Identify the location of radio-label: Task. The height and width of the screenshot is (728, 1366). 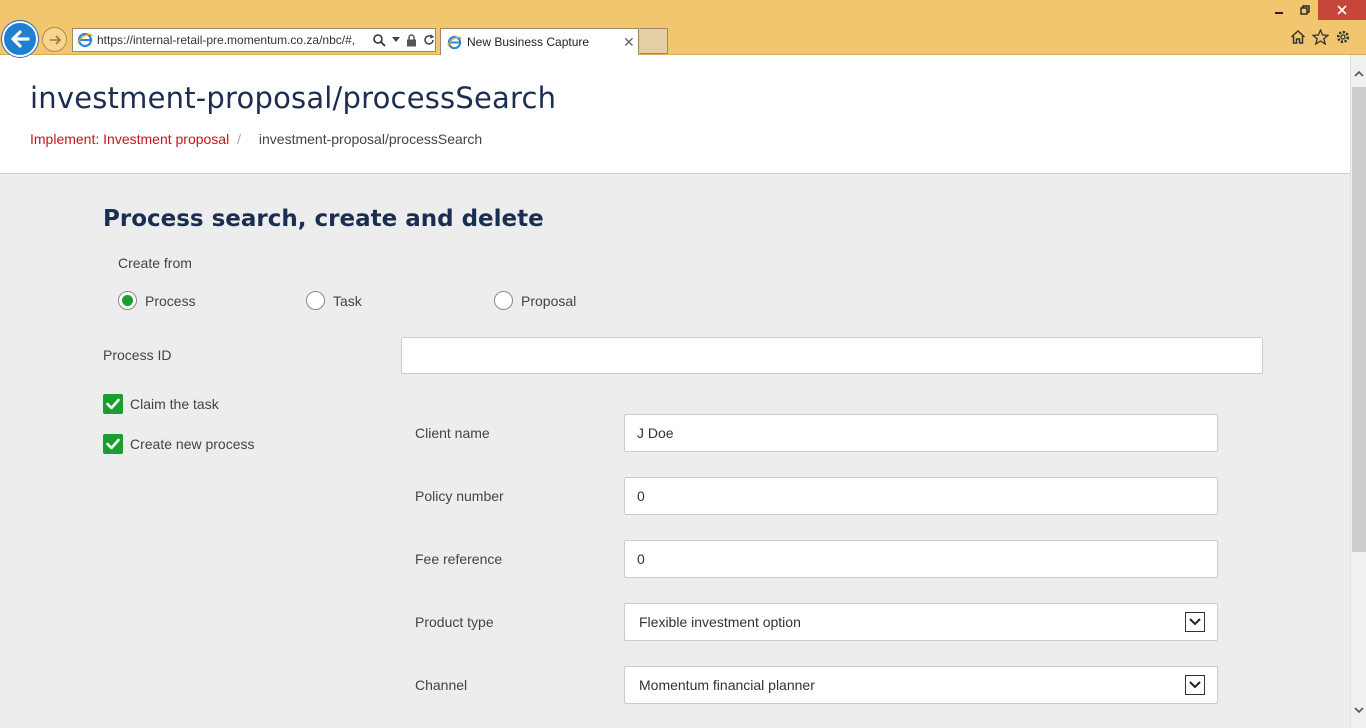
(347, 300).